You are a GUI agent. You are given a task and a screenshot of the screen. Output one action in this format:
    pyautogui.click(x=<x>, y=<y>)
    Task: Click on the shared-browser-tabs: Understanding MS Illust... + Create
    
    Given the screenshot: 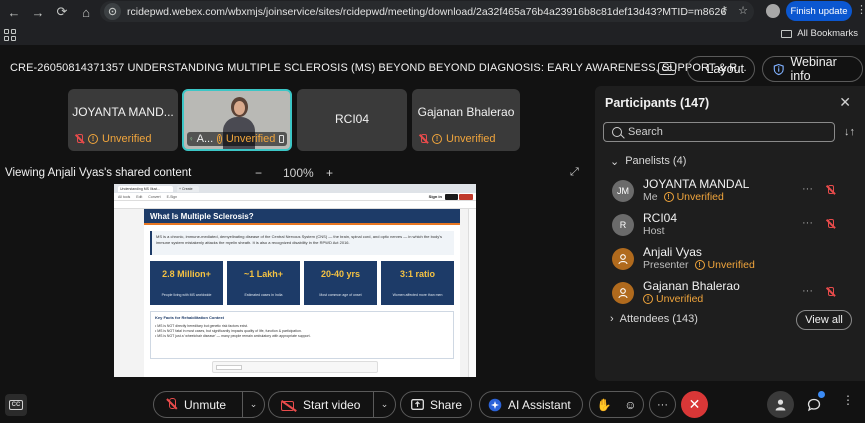 What is the action you would take?
    pyautogui.click(x=295, y=188)
    